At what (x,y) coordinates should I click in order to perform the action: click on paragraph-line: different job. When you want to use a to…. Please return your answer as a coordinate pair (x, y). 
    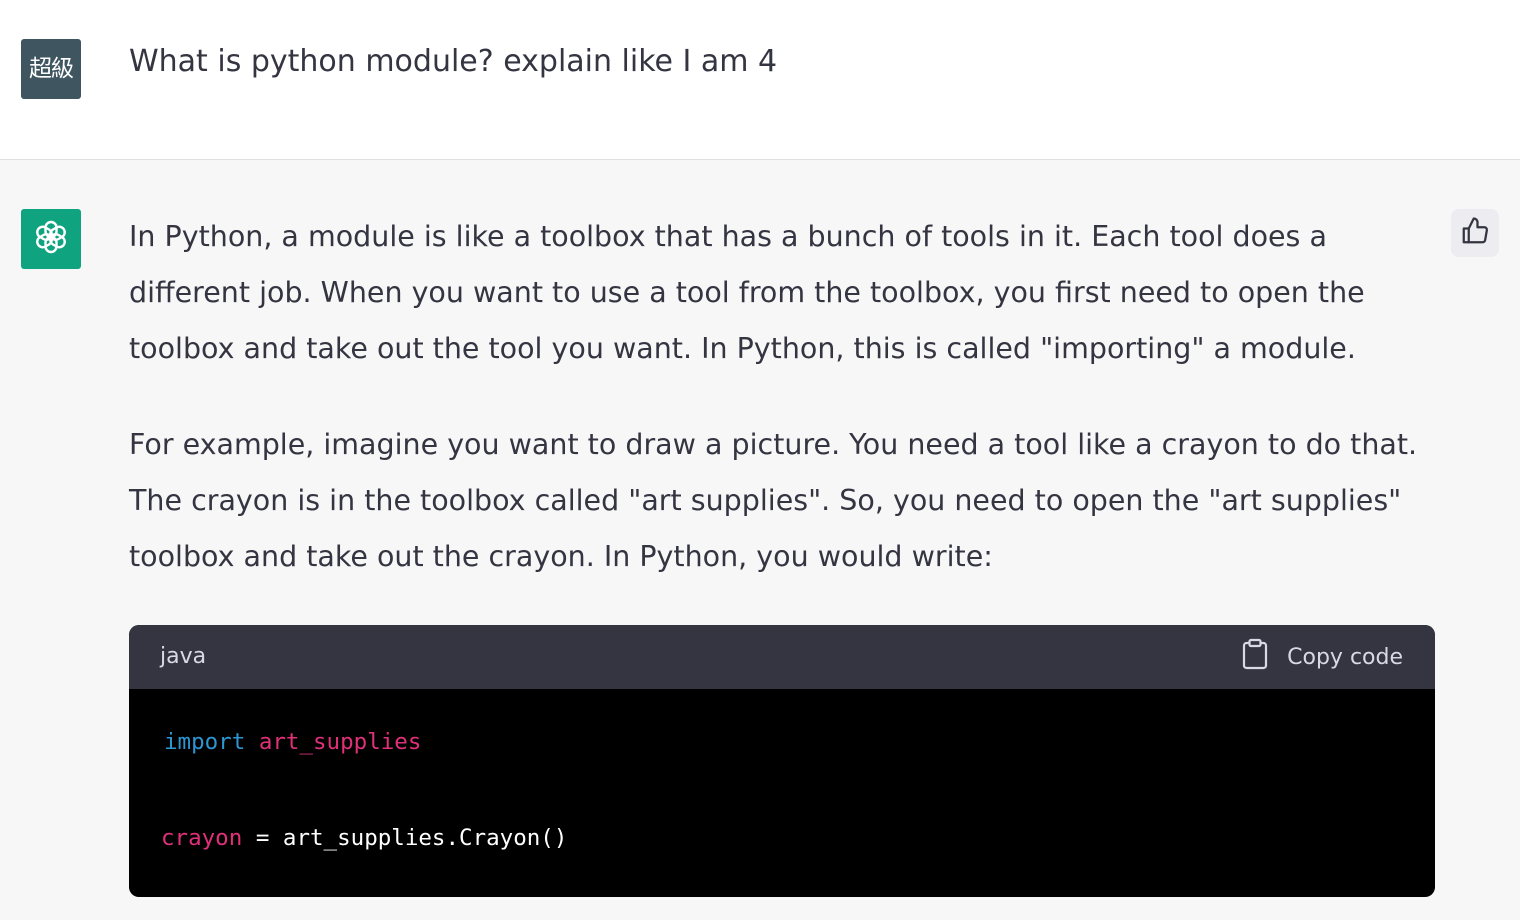
    Looking at the image, I should click on (747, 292).